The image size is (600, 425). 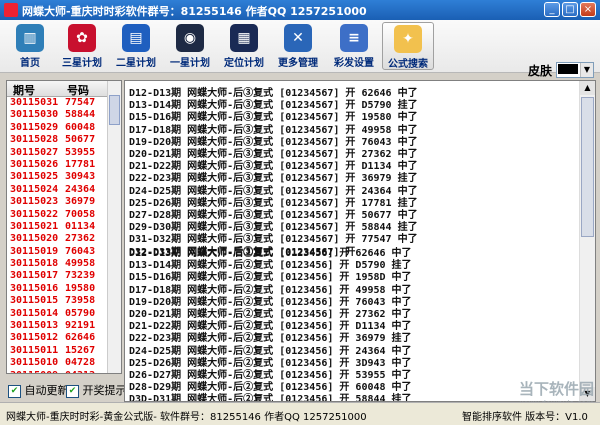 What do you see at coordinates (136, 63) in the screenshot?
I see `toolbar-button-label: 二星计划` at bounding box center [136, 63].